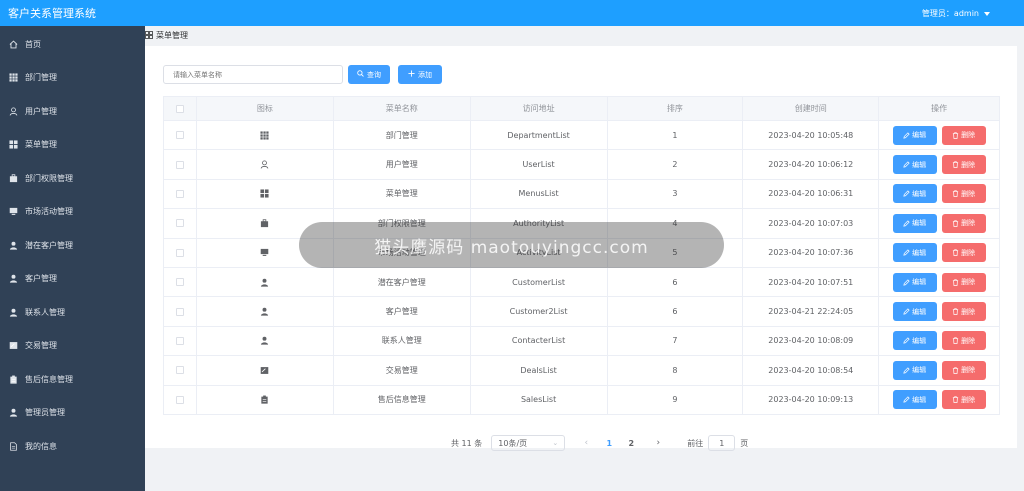 The height and width of the screenshot is (491, 1024). What do you see at coordinates (41, 446) in the screenshot?
I see `sidebar-item-label: 我的信息` at bounding box center [41, 446].